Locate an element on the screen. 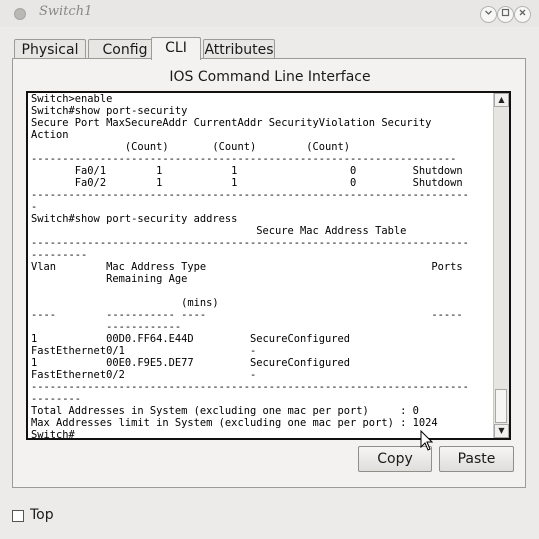  terminal-line: - is located at coordinates (34, 207).